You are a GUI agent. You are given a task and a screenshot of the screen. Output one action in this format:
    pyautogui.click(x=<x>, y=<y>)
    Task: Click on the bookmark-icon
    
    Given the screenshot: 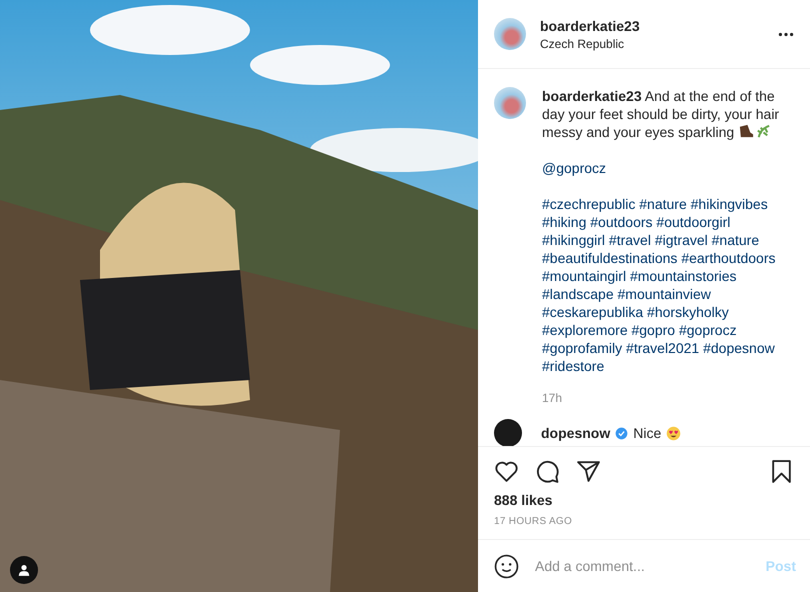 What is the action you would take?
    pyautogui.click(x=781, y=471)
    